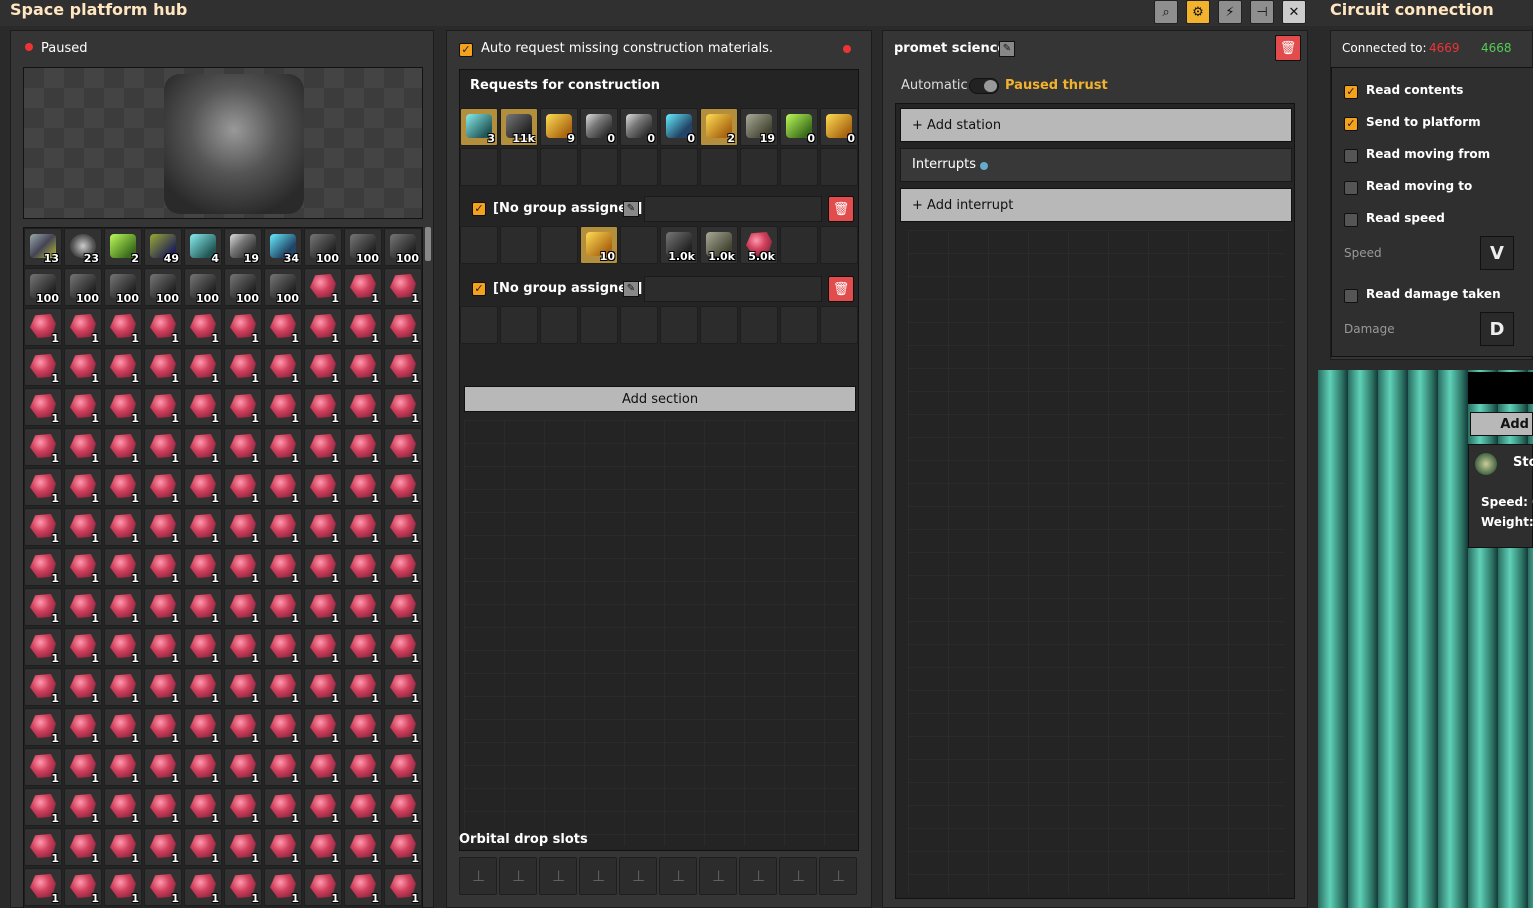  Describe the element at coordinates (1198, 12) in the screenshot. I see `network-icon: ⚙` at that location.